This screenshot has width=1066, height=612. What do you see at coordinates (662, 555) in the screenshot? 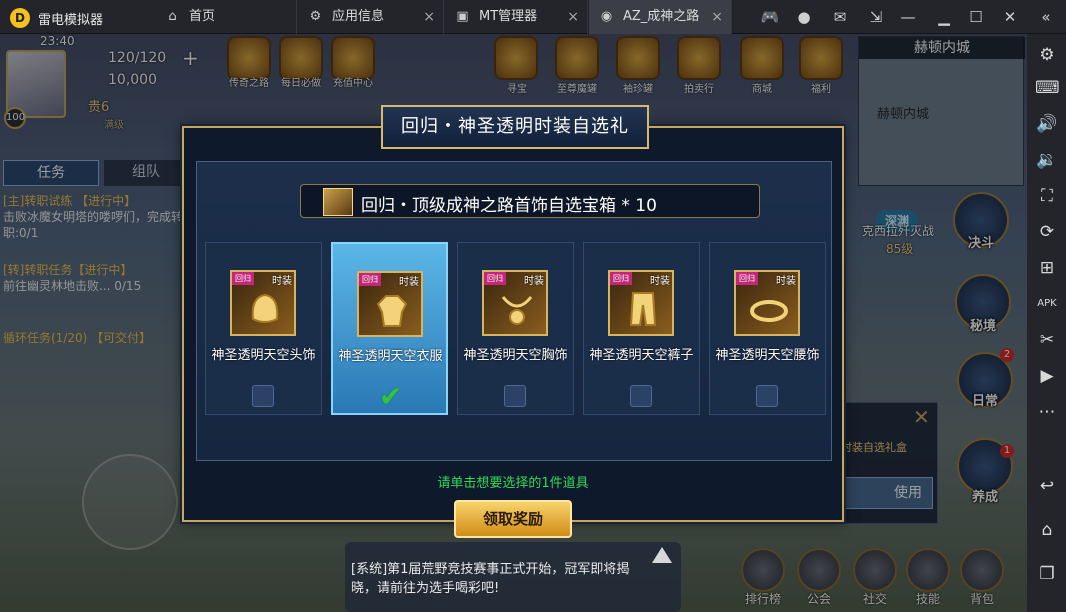
I see `chat-expand-icon` at bounding box center [662, 555].